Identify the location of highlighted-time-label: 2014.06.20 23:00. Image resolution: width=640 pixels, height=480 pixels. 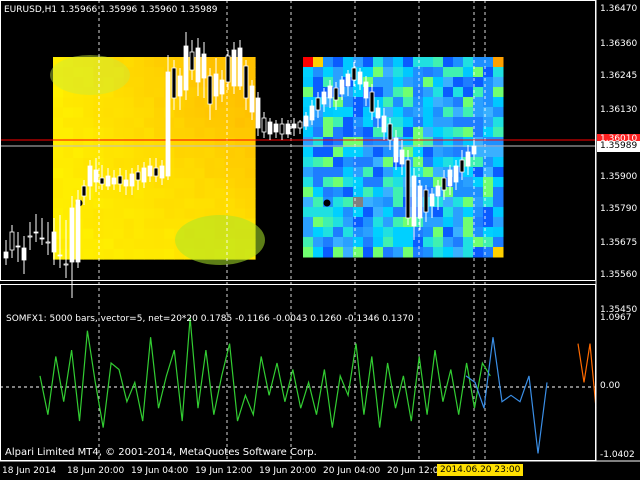
(480, 470).